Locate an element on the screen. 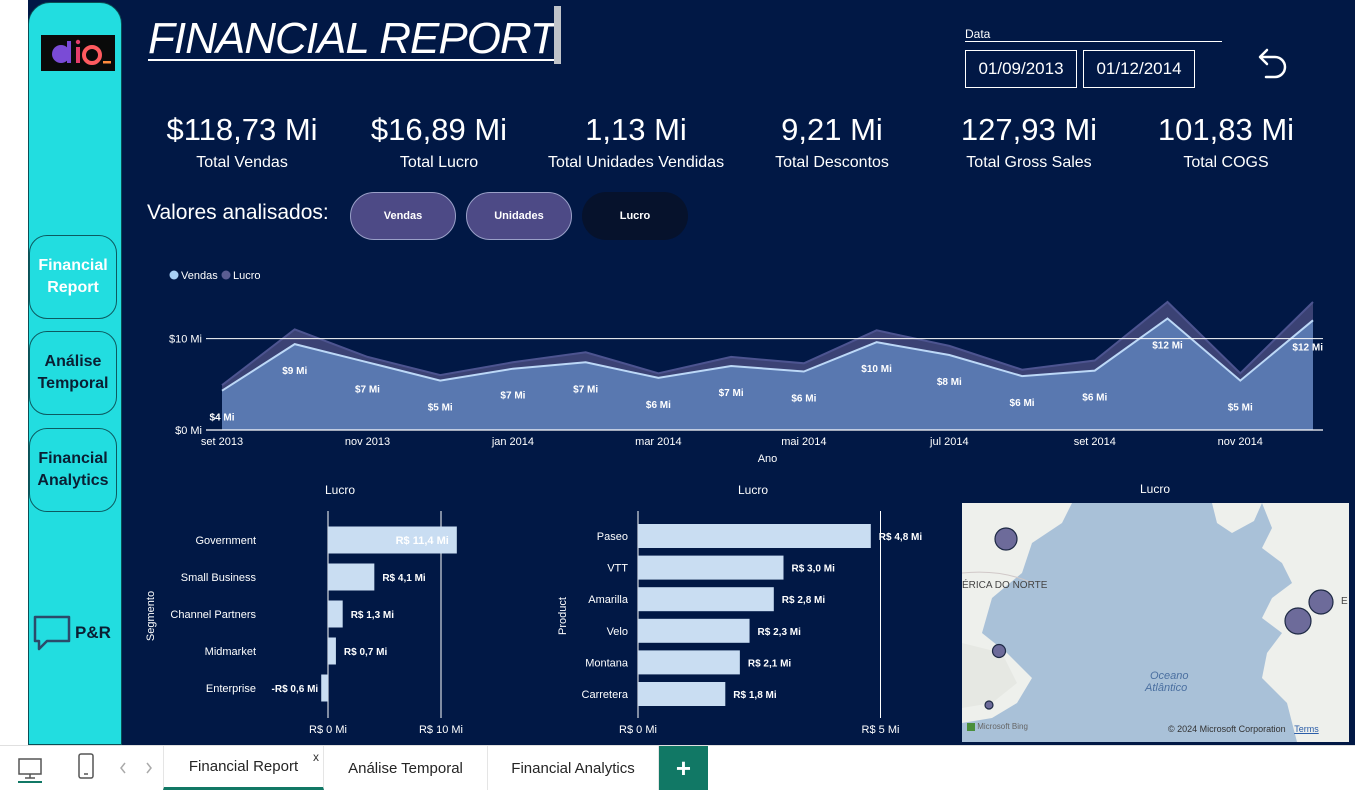 This screenshot has width=1355, height=792. legend-label: Lucro is located at coordinates (247, 276).